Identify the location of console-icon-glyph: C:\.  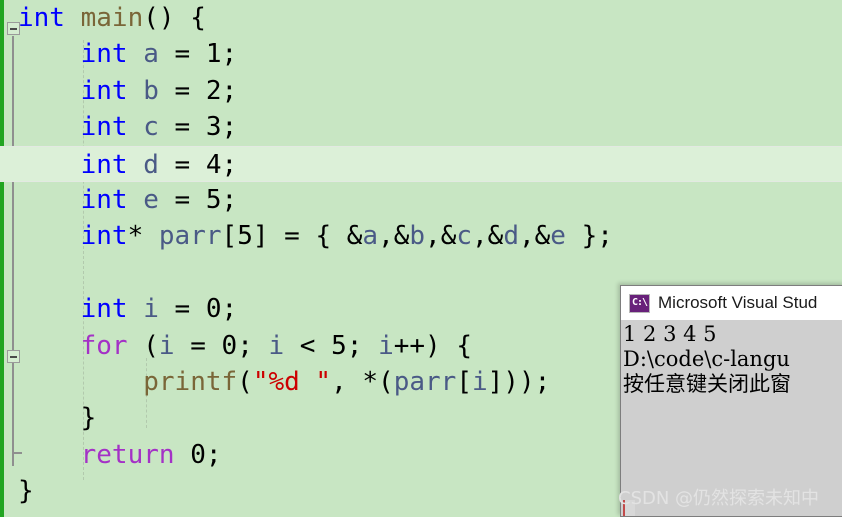
(639, 302).